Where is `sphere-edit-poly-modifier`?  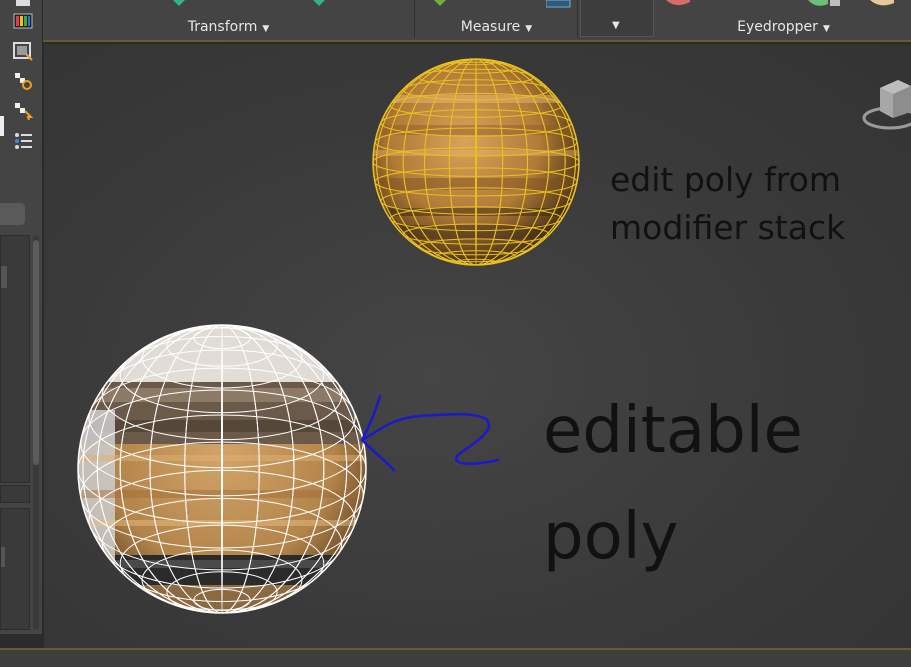
sphere-edit-poly-modifier is located at coordinates (477, 162).